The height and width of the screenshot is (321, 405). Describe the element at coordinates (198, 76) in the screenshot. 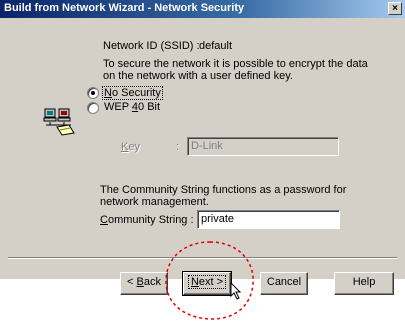

I see `description-line-2: on the network with a user defined key.` at that location.